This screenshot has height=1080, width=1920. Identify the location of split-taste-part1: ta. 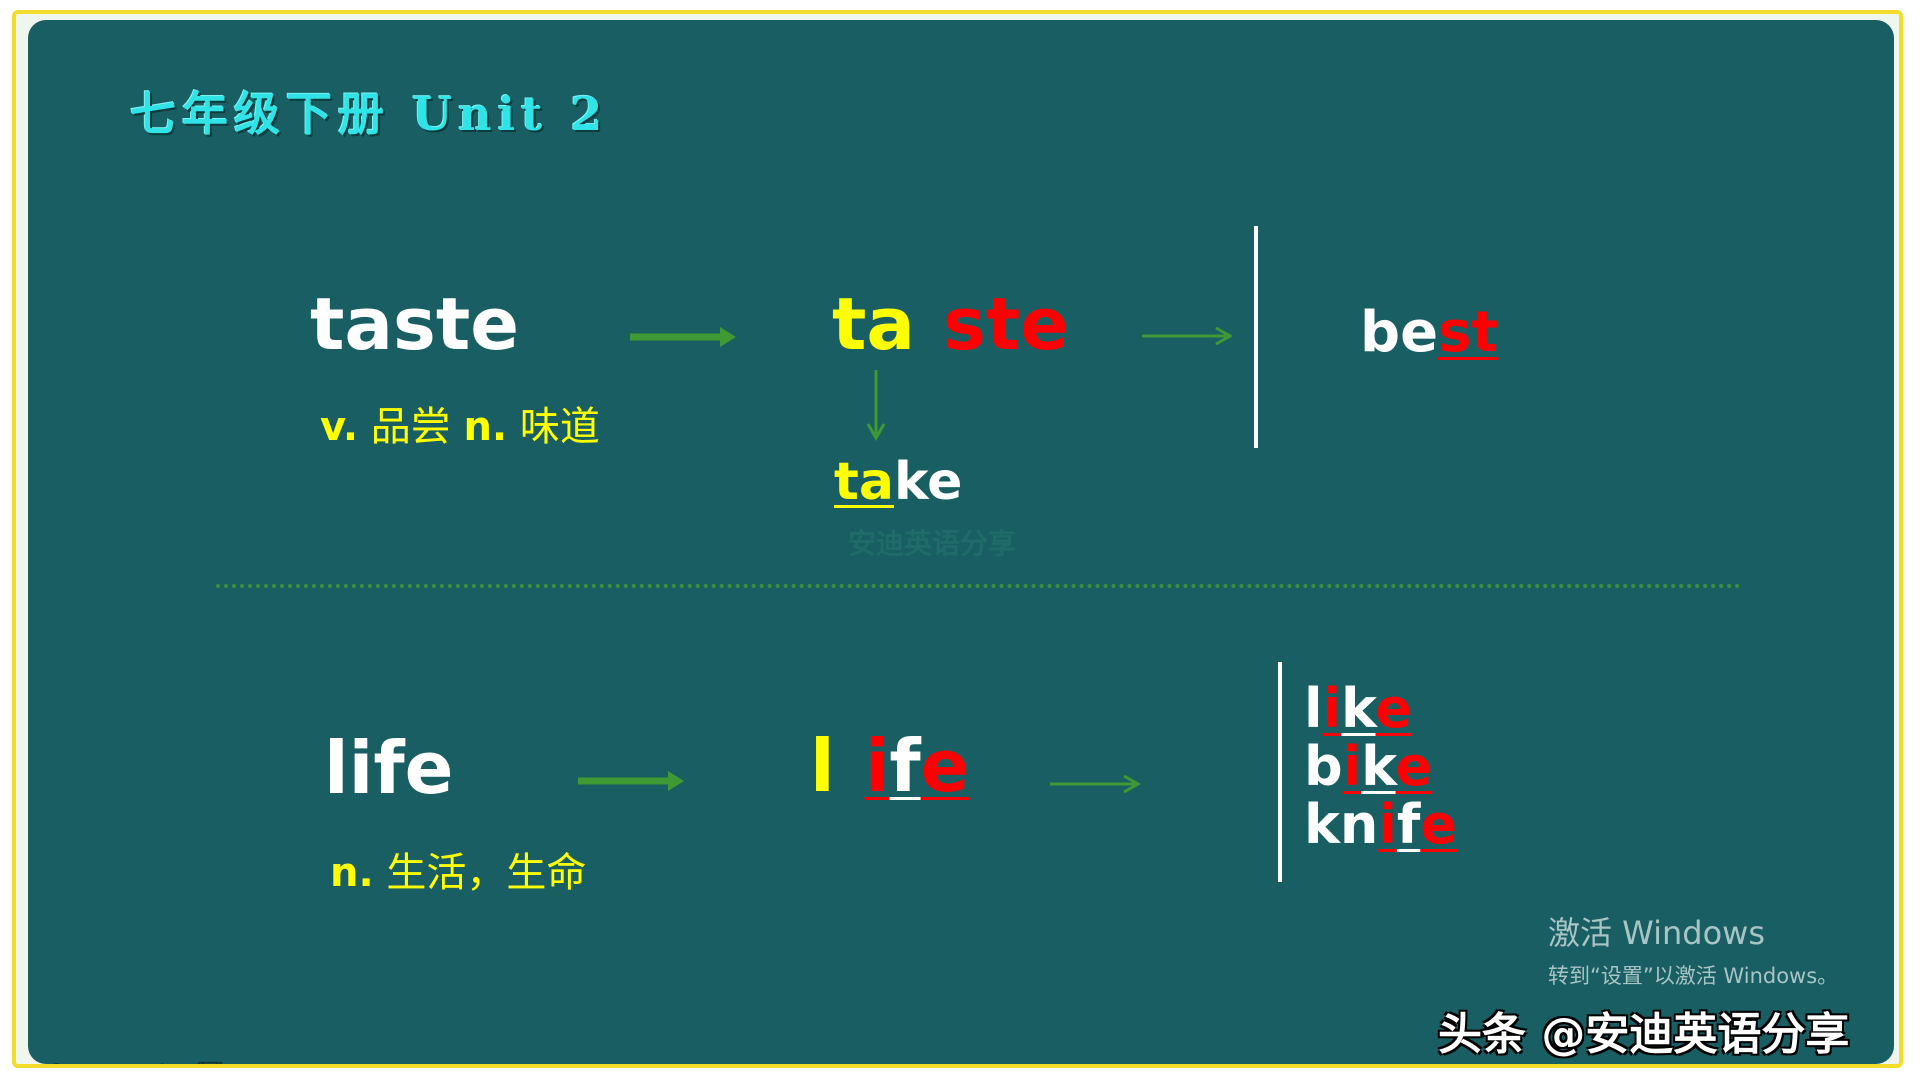
(874, 324).